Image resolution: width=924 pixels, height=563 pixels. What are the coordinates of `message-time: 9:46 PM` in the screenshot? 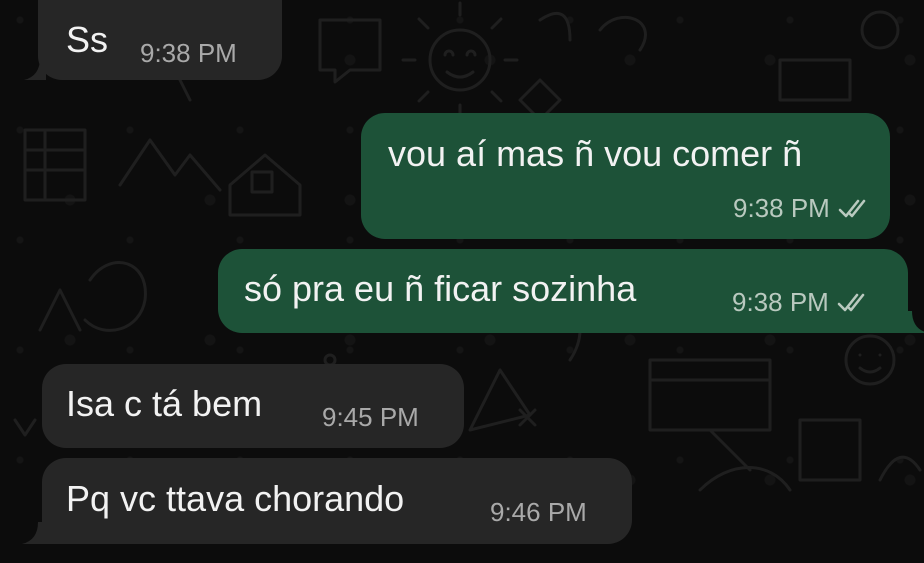 It's located at (538, 512).